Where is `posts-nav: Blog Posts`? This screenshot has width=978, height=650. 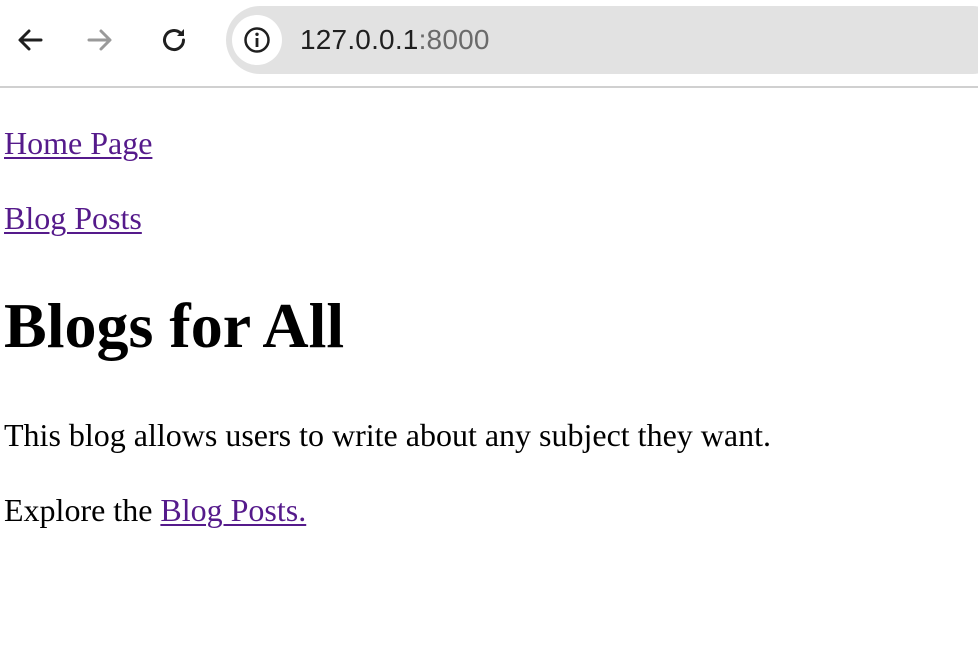
posts-nav: Blog Posts is located at coordinates (73, 218).